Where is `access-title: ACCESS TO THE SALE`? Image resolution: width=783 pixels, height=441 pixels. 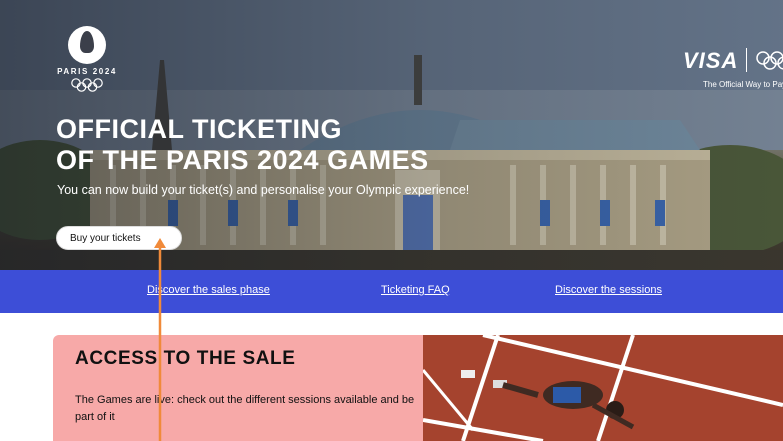 access-title: ACCESS TO THE SALE is located at coordinates (185, 358).